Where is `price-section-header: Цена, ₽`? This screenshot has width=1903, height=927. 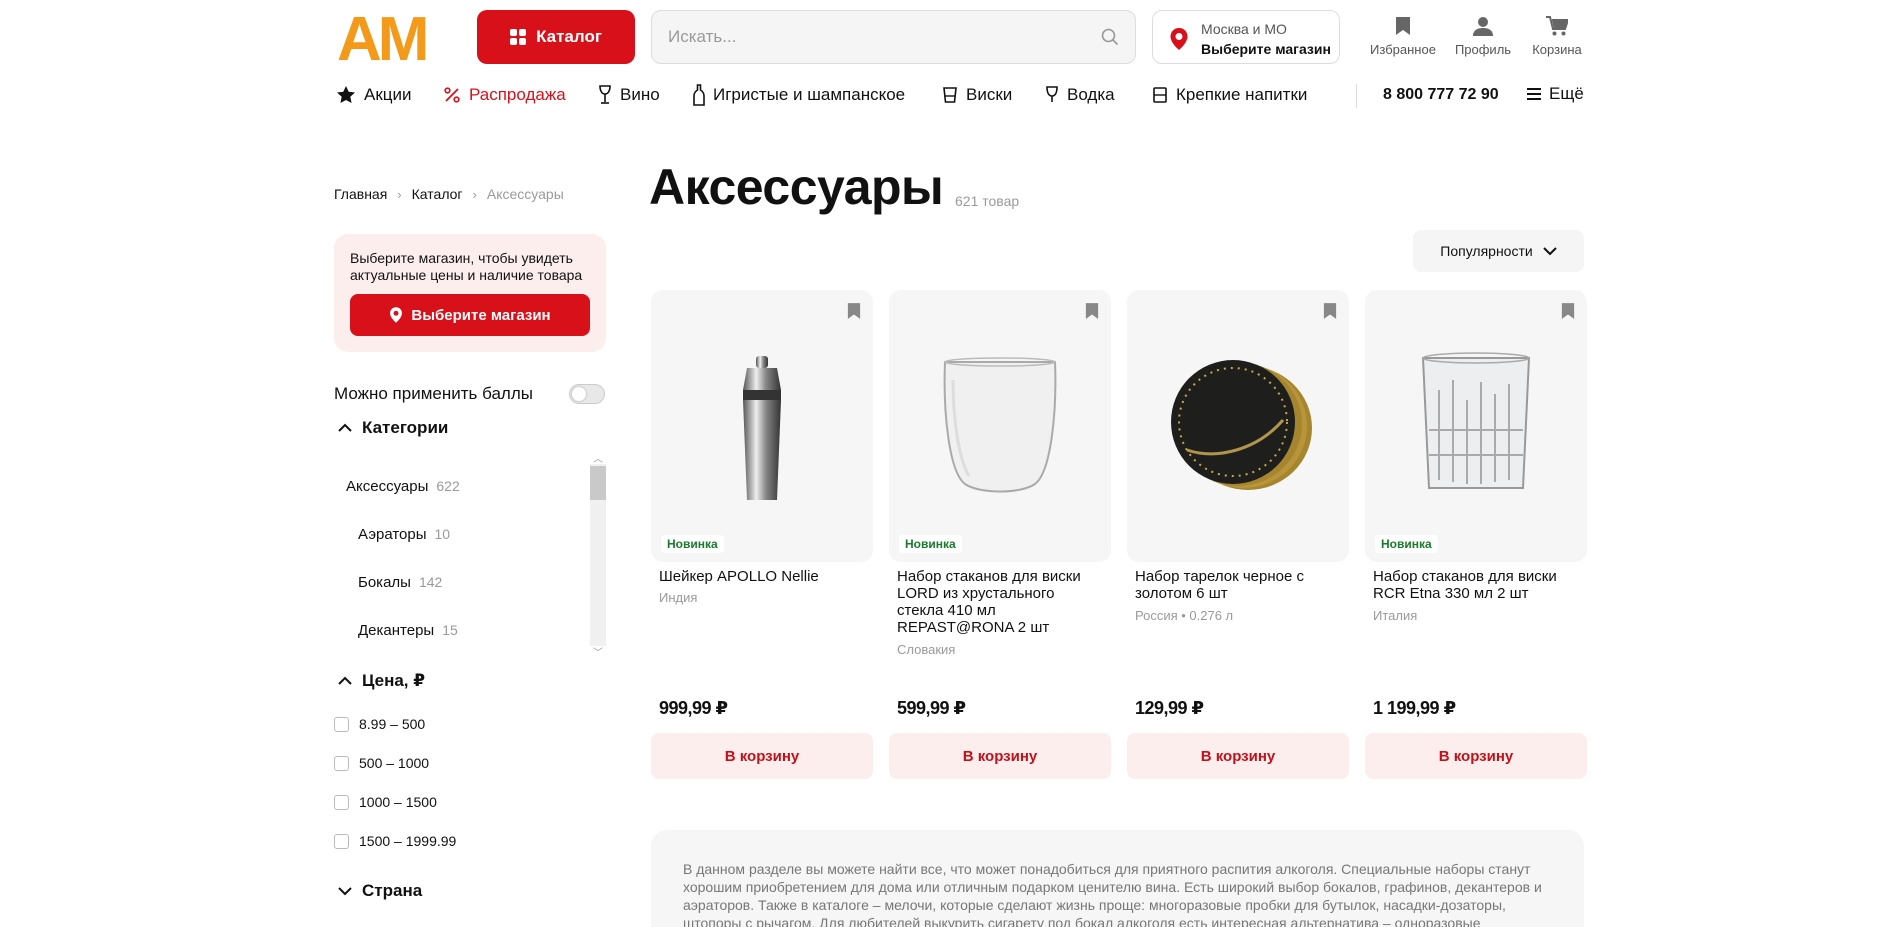 price-section-header: Цена, ₽ is located at coordinates (381, 681).